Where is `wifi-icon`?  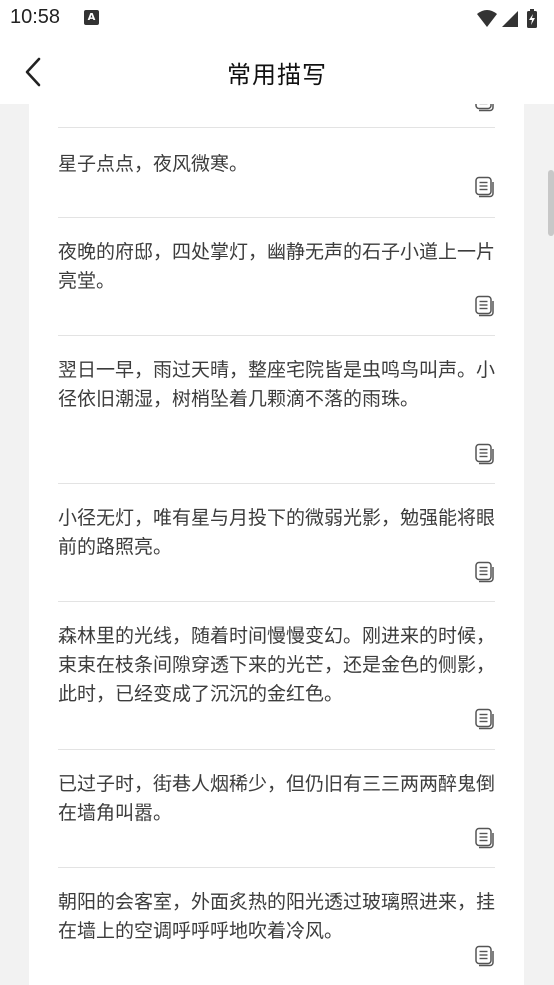
wifi-icon is located at coordinates (487, 18).